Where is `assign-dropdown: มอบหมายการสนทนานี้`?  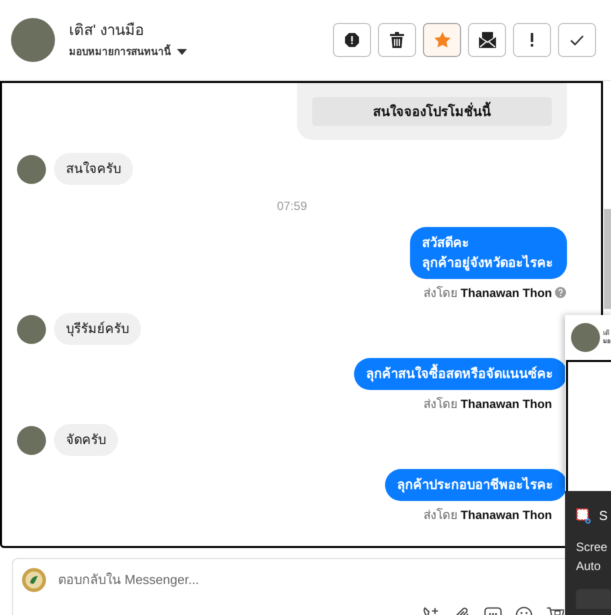 assign-dropdown: มอบหมายการสนทนานี้ is located at coordinates (128, 52).